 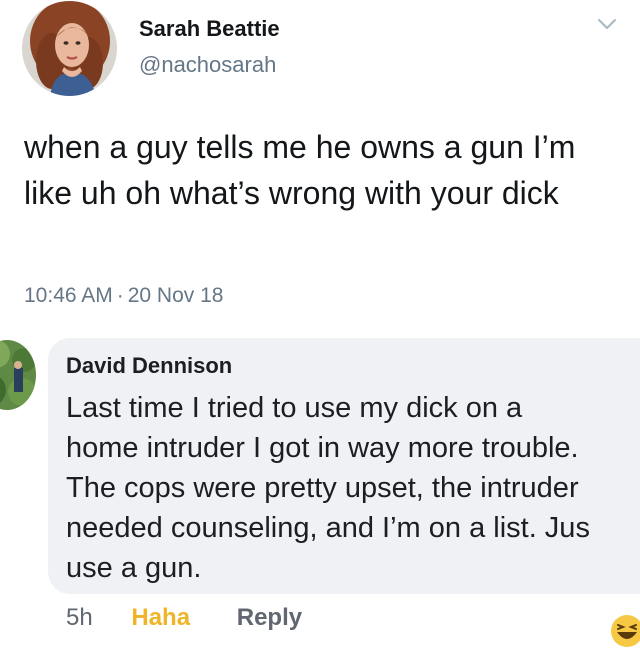 I want to click on comment-line: home intruder I got in way more trouble., so click(x=322, y=448).